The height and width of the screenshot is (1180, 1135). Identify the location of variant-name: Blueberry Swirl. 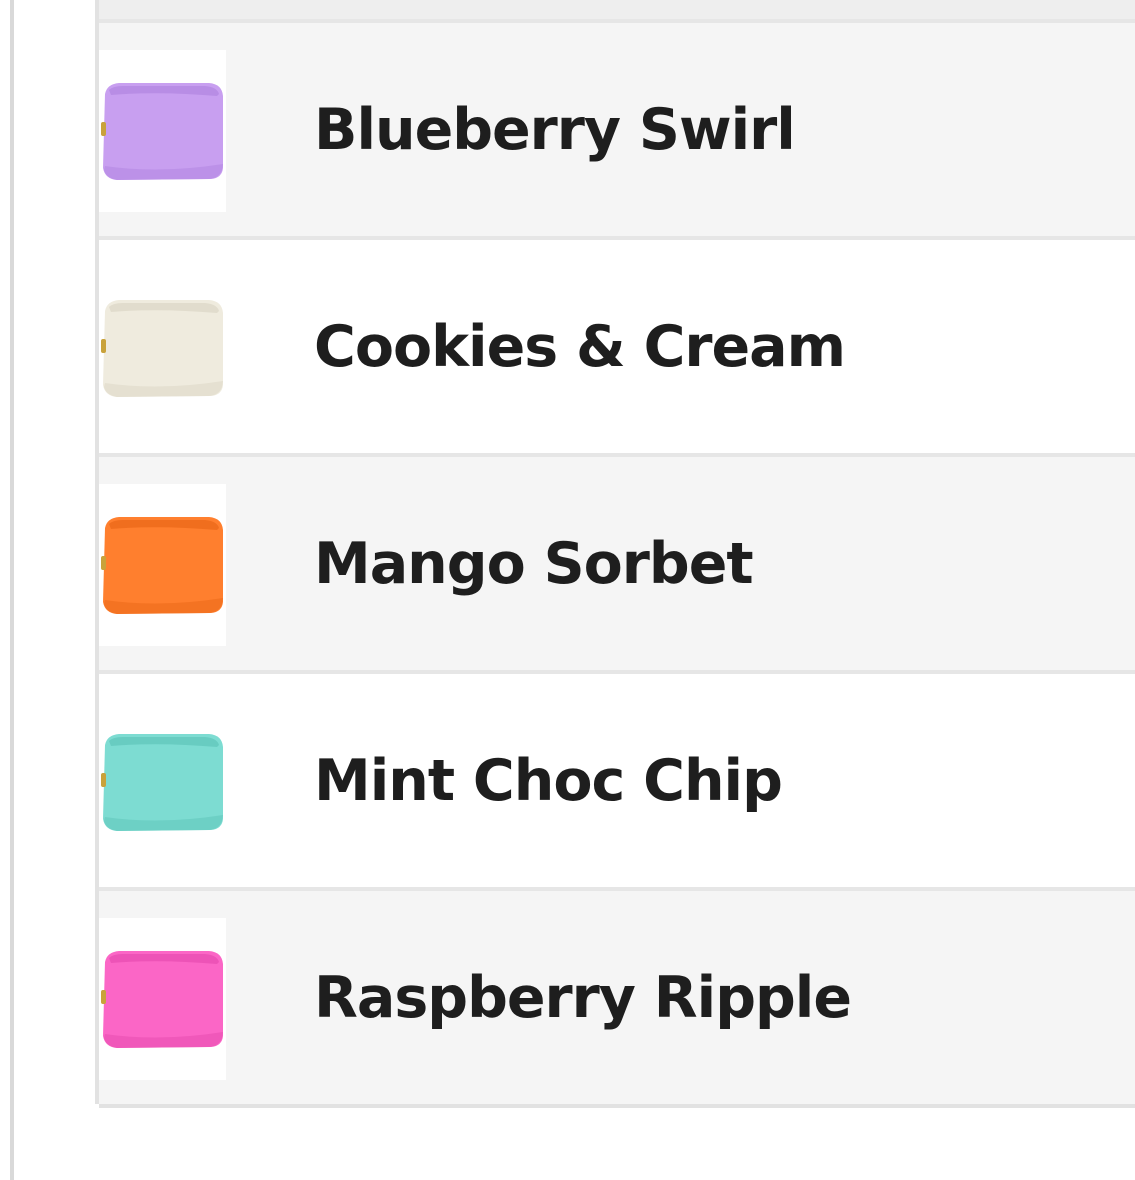
(555, 129).